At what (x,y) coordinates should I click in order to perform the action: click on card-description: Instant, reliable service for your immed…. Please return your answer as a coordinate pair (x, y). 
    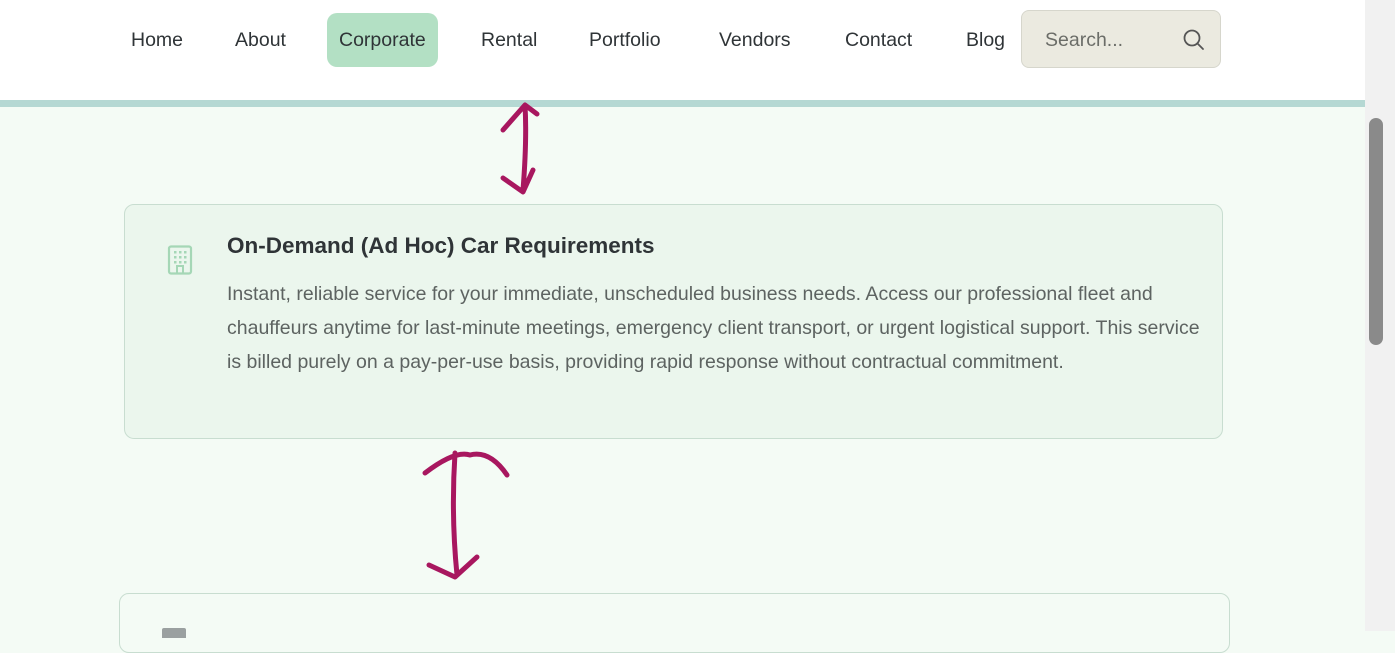
    Looking at the image, I should click on (713, 328).